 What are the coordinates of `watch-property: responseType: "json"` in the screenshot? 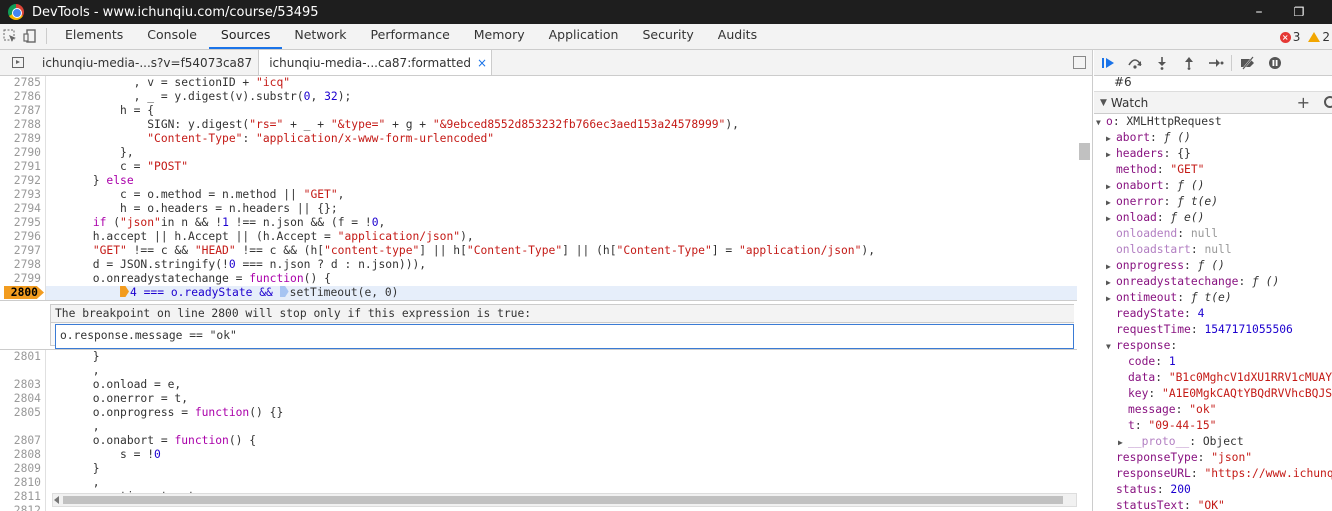 It's located at (1213, 458).